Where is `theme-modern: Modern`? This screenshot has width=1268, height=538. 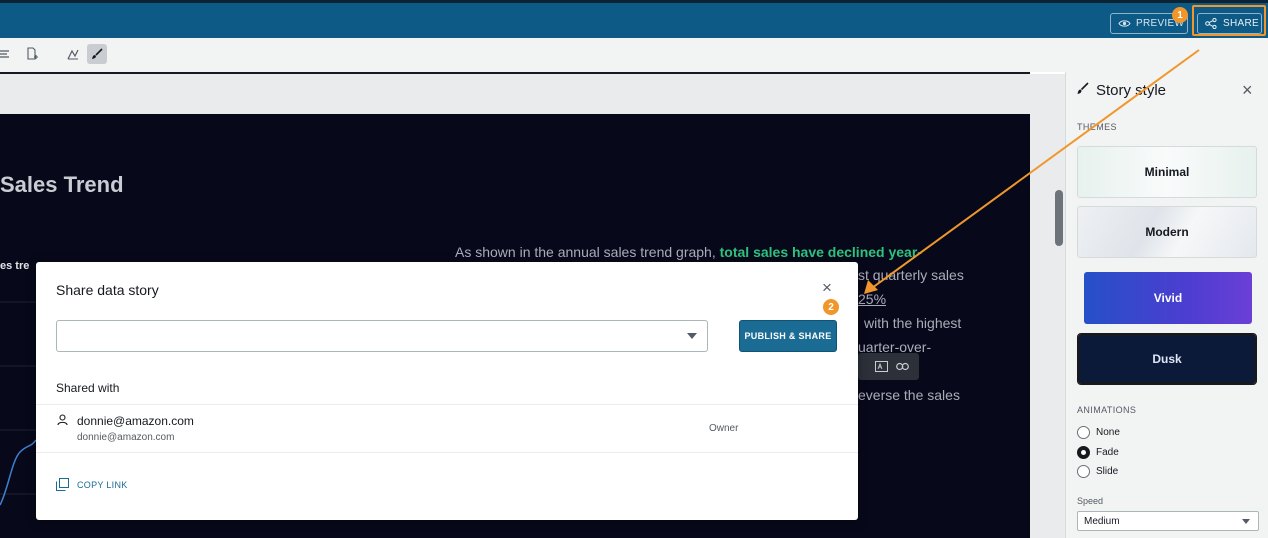
theme-modern: Modern is located at coordinates (1167, 232).